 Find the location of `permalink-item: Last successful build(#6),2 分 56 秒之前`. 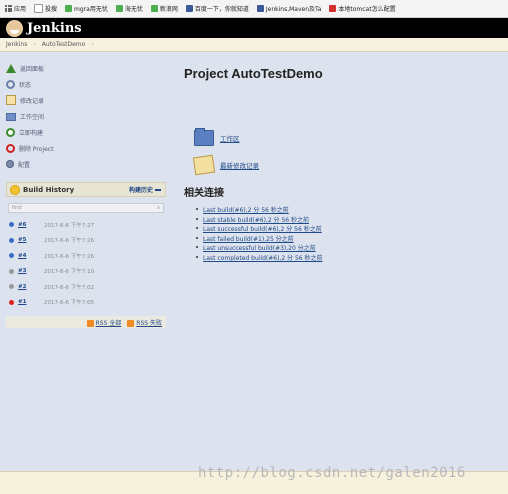

permalink-item: Last successful build(#6),2 分 56 秒之前 is located at coordinates (259, 229).